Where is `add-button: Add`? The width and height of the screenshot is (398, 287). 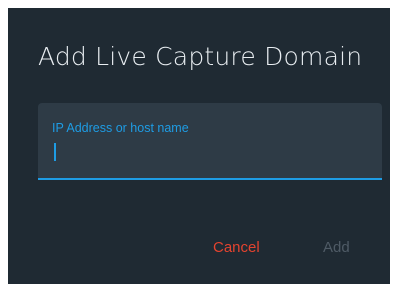 add-button: Add is located at coordinates (336, 247).